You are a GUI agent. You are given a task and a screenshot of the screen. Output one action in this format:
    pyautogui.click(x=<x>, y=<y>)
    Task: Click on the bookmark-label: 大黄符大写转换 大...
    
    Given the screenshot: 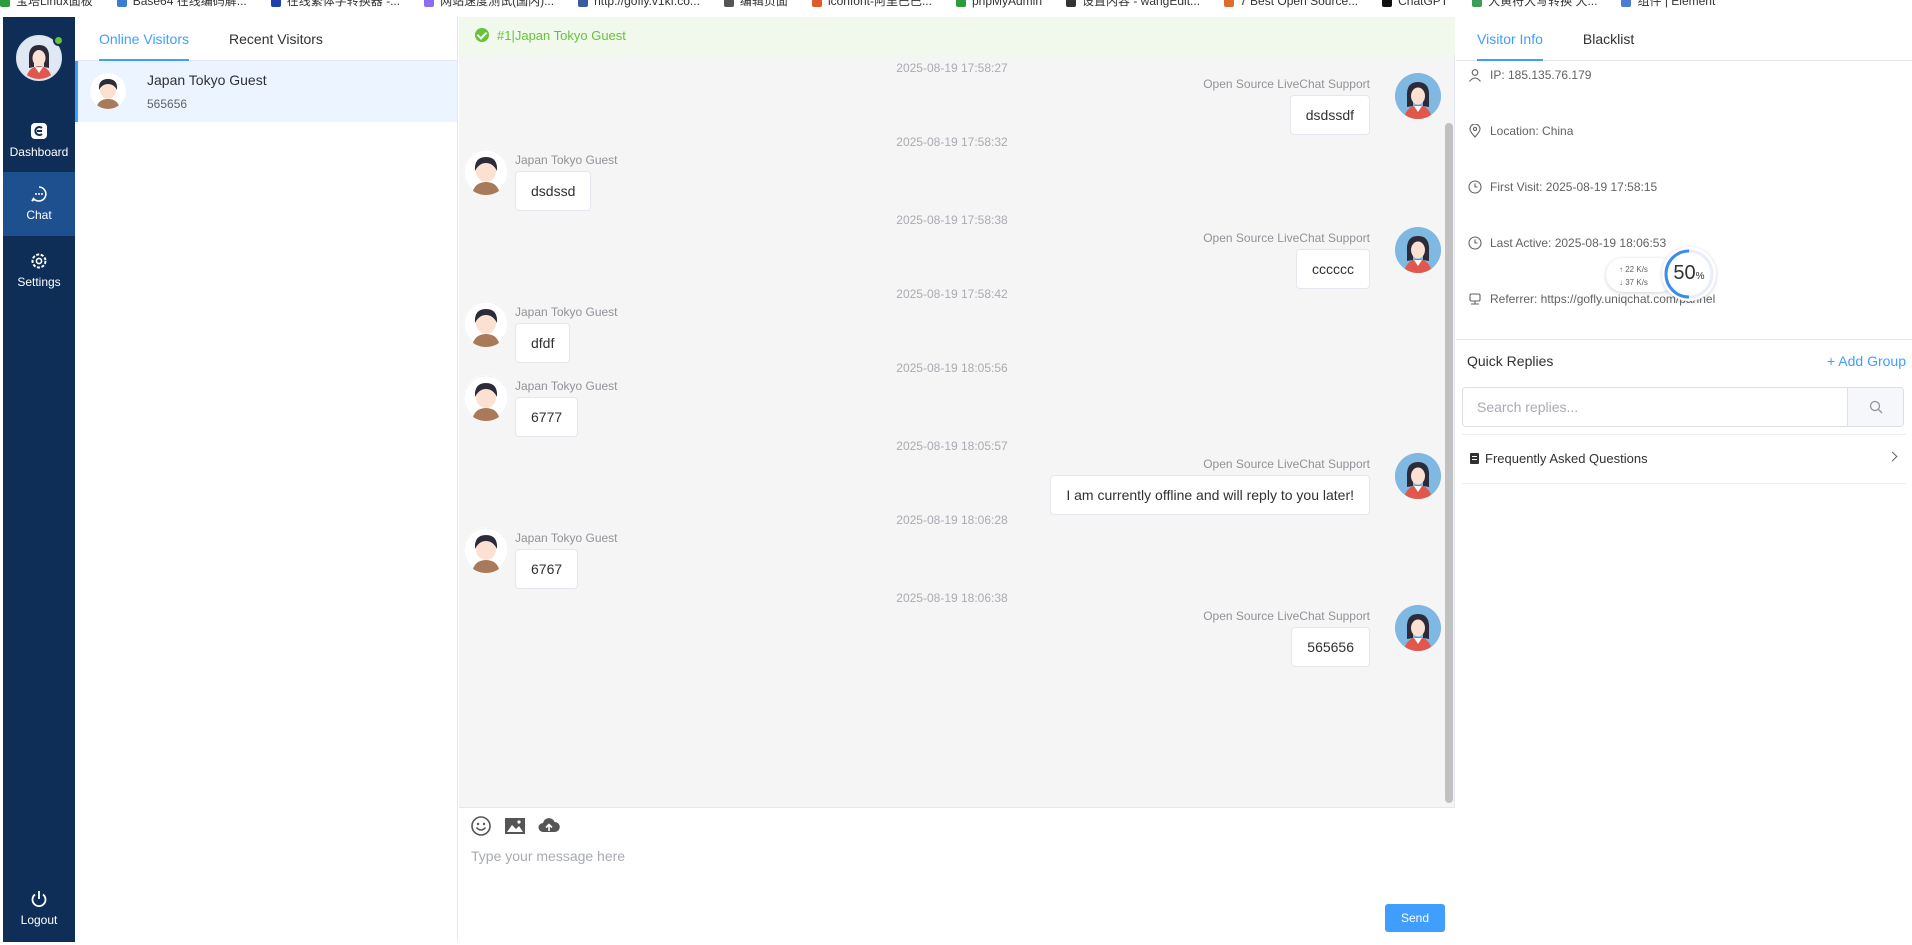 What is the action you would take?
    pyautogui.click(x=1543, y=4)
    